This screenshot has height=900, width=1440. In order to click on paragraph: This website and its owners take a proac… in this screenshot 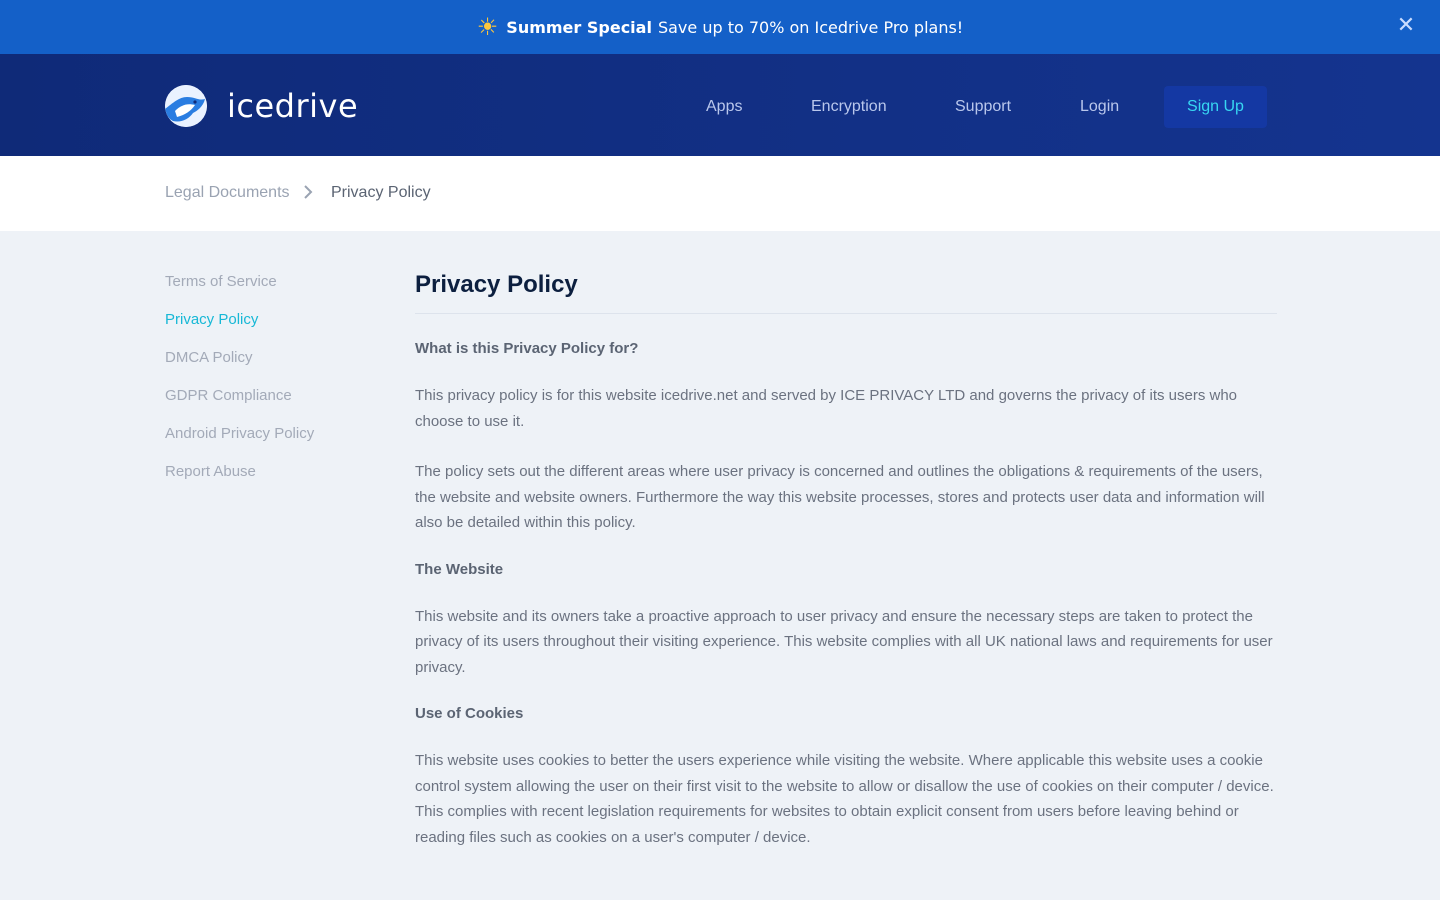, I will do `click(844, 641)`.